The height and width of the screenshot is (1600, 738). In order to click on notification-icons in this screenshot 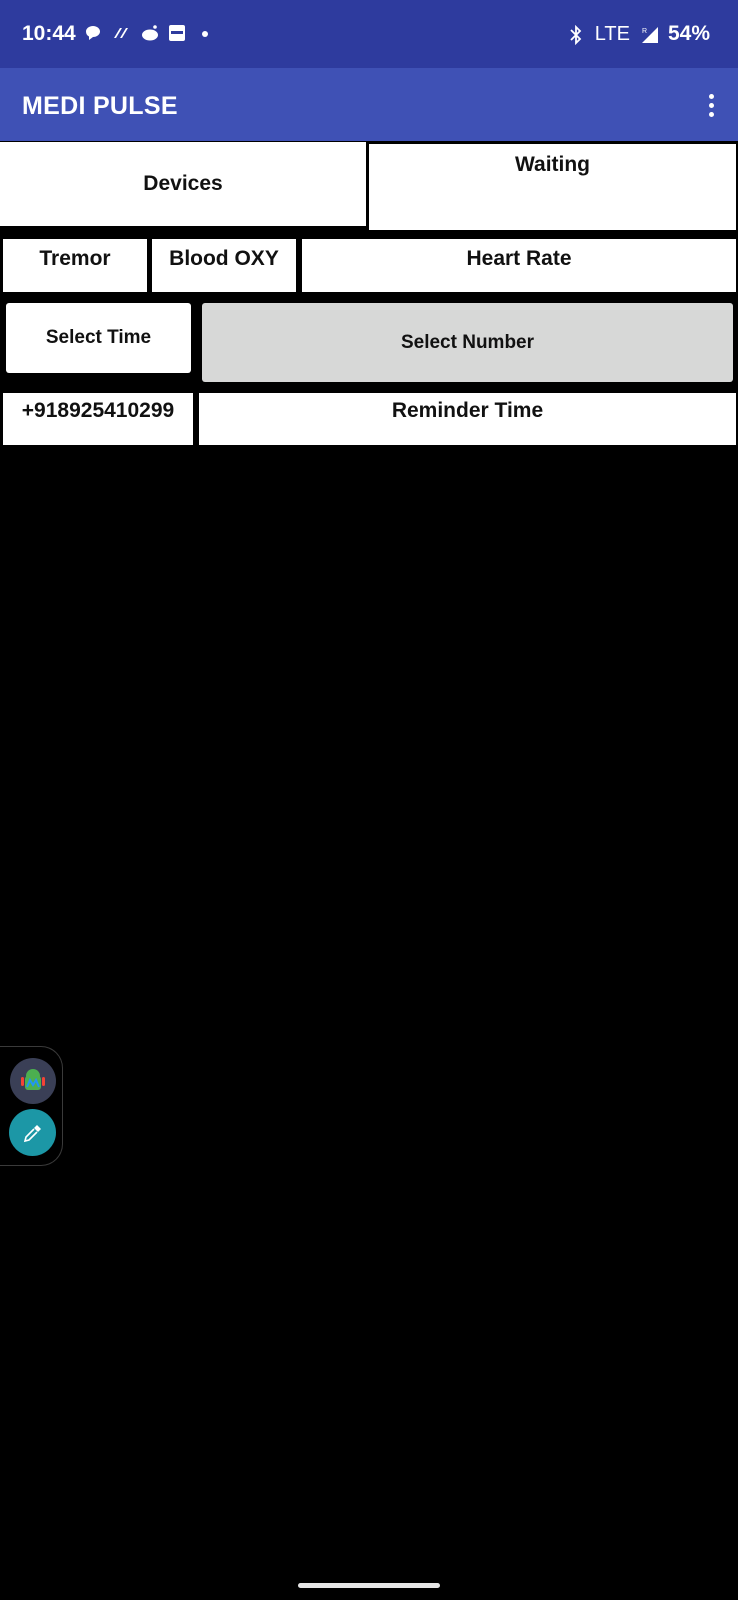, I will do `click(149, 33)`.